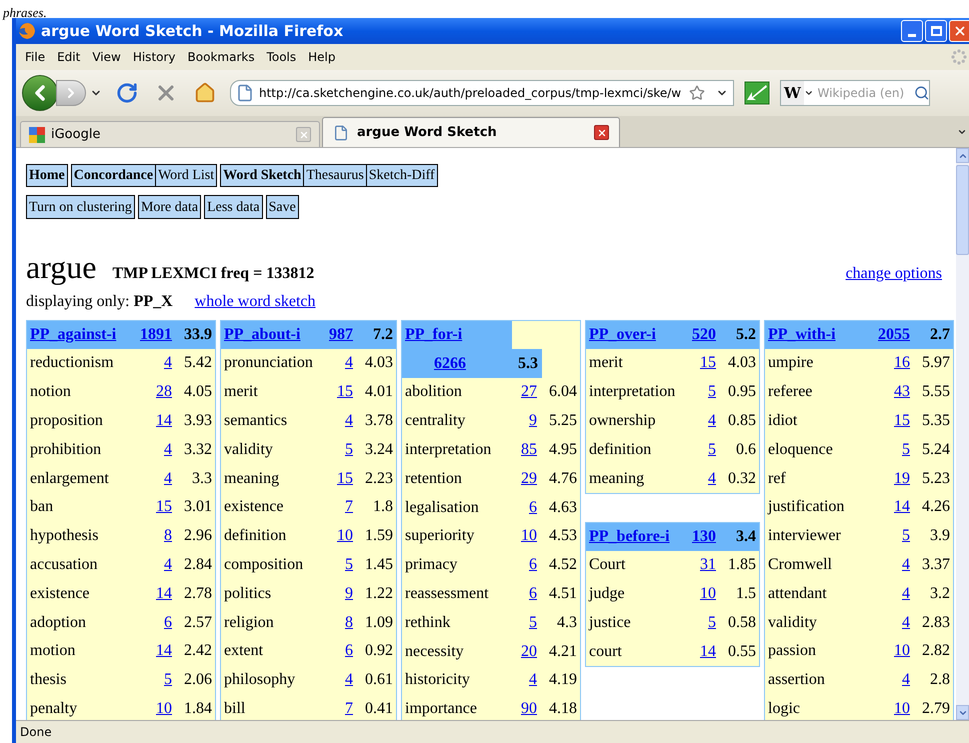  I want to click on menu-item: File, so click(35, 57).